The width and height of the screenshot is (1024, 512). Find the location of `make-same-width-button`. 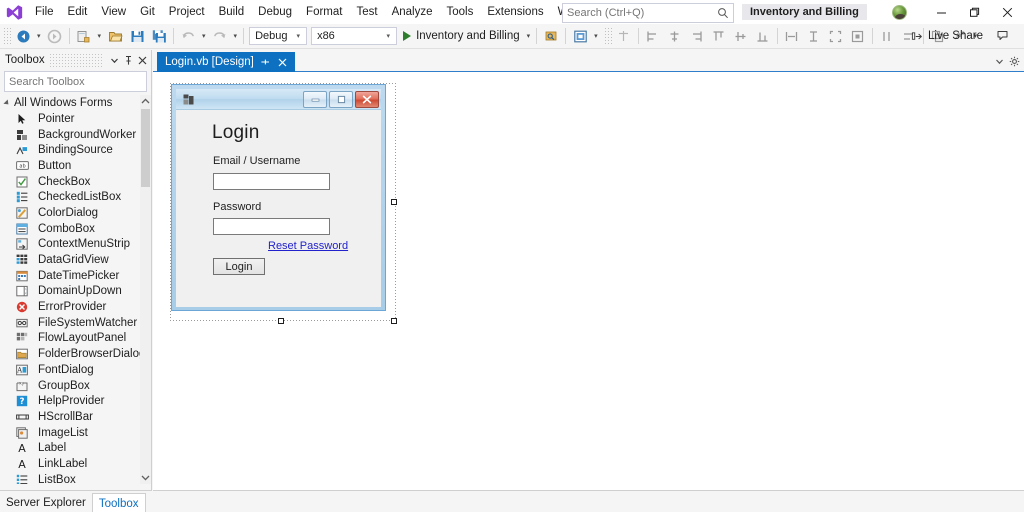

make-same-width-button is located at coordinates (792, 36).